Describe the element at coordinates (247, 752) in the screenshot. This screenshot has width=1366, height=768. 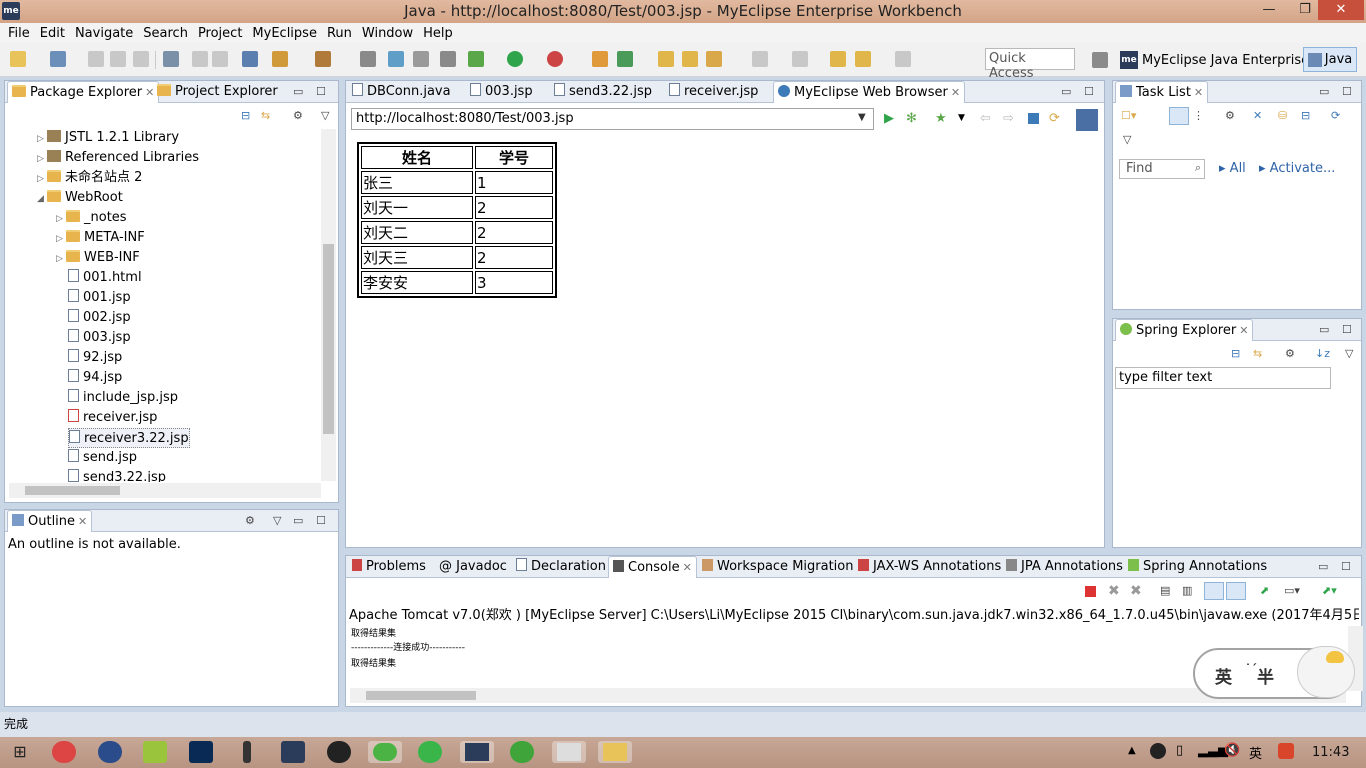
I see `pin-icon` at that location.